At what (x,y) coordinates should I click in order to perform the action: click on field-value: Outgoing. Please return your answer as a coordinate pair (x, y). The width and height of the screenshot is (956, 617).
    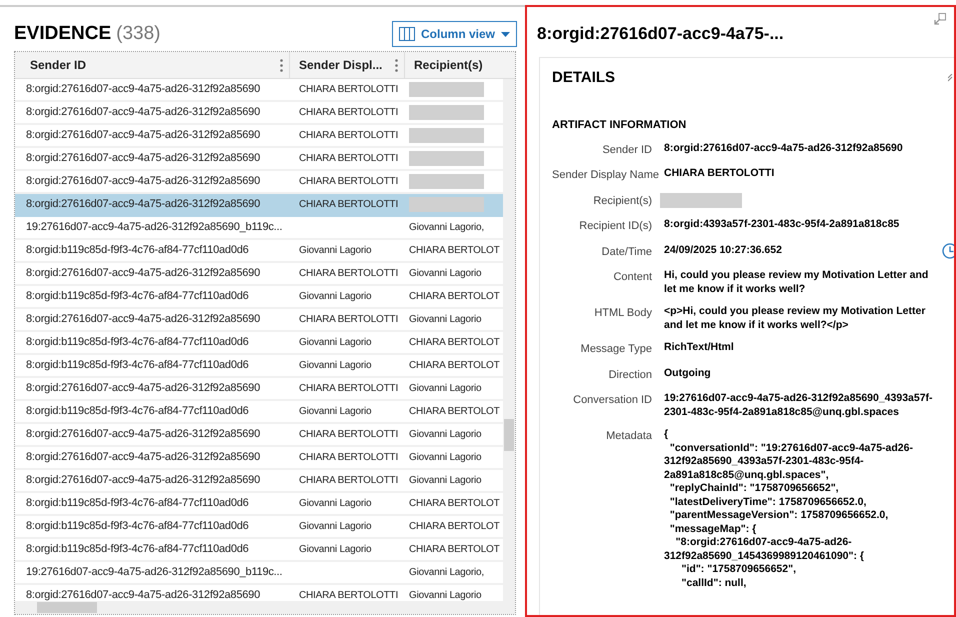
    Looking at the image, I should click on (687, 372).